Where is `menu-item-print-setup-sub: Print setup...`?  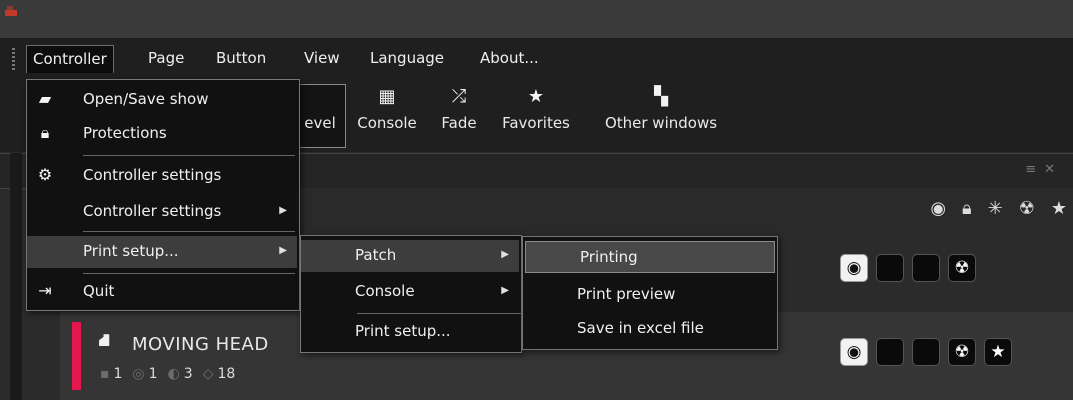
menu-item-print-setup-sub: Print setup... is located at coordinates (410, 332).